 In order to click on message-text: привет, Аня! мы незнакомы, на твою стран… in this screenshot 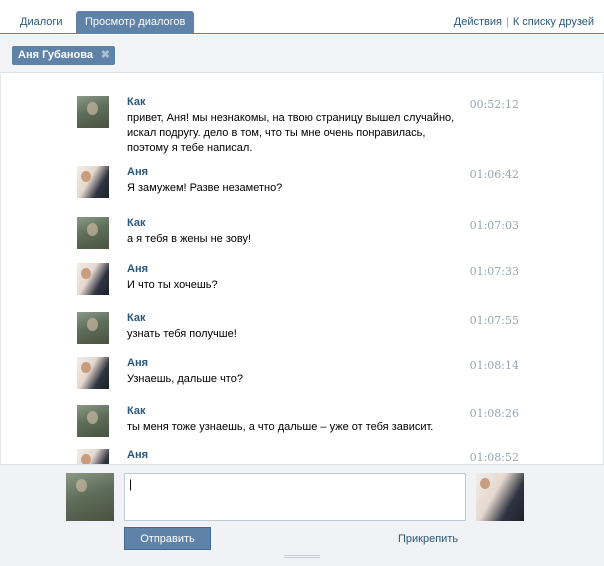, I will do `click(291, 133)`.